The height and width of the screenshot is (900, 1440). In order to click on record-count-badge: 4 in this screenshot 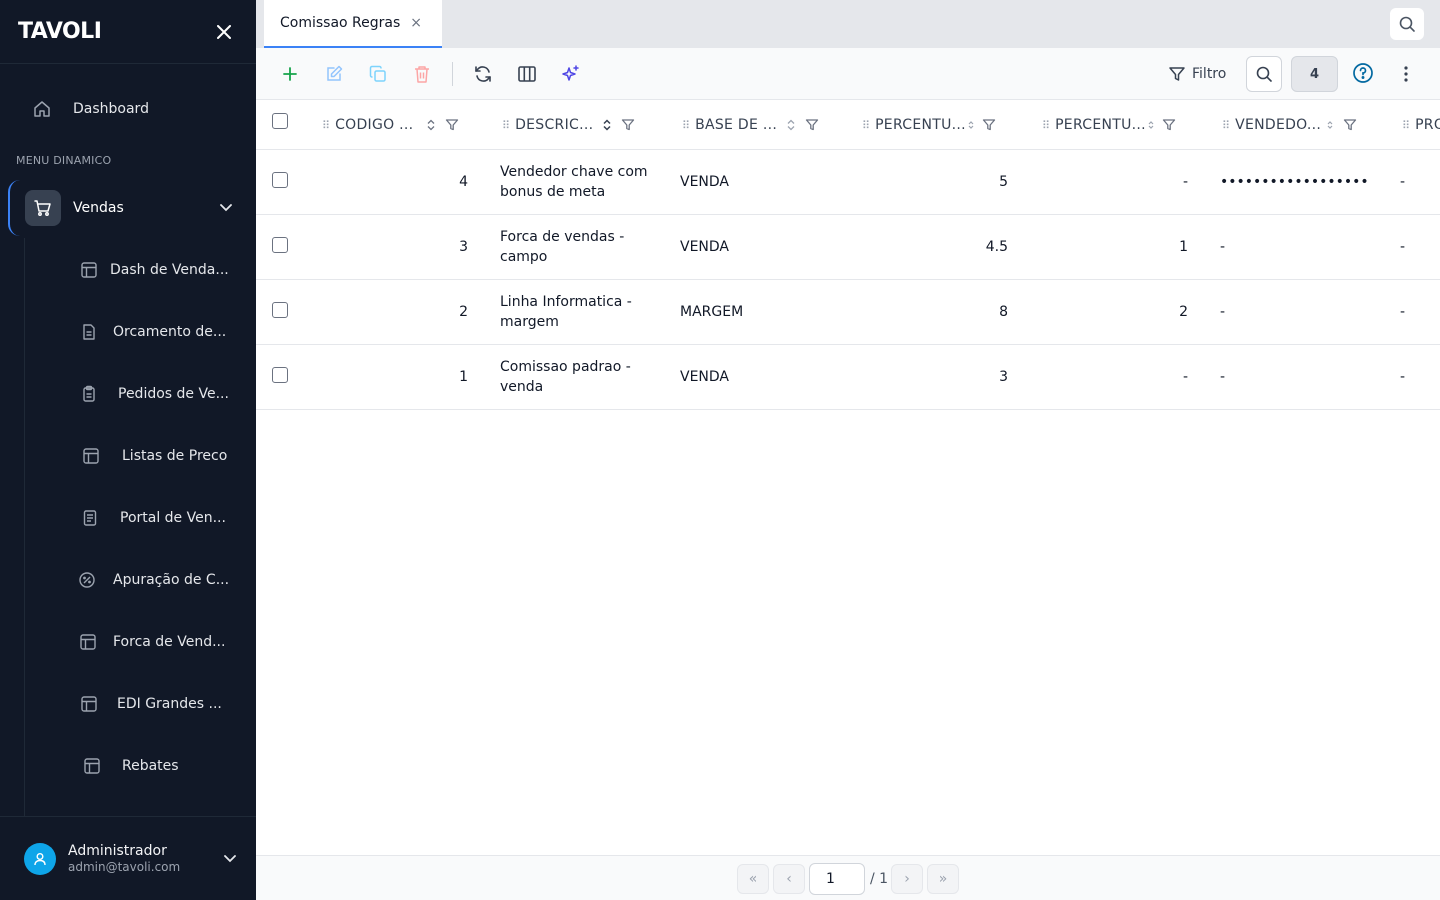, I will do `click(1314, 74)`.